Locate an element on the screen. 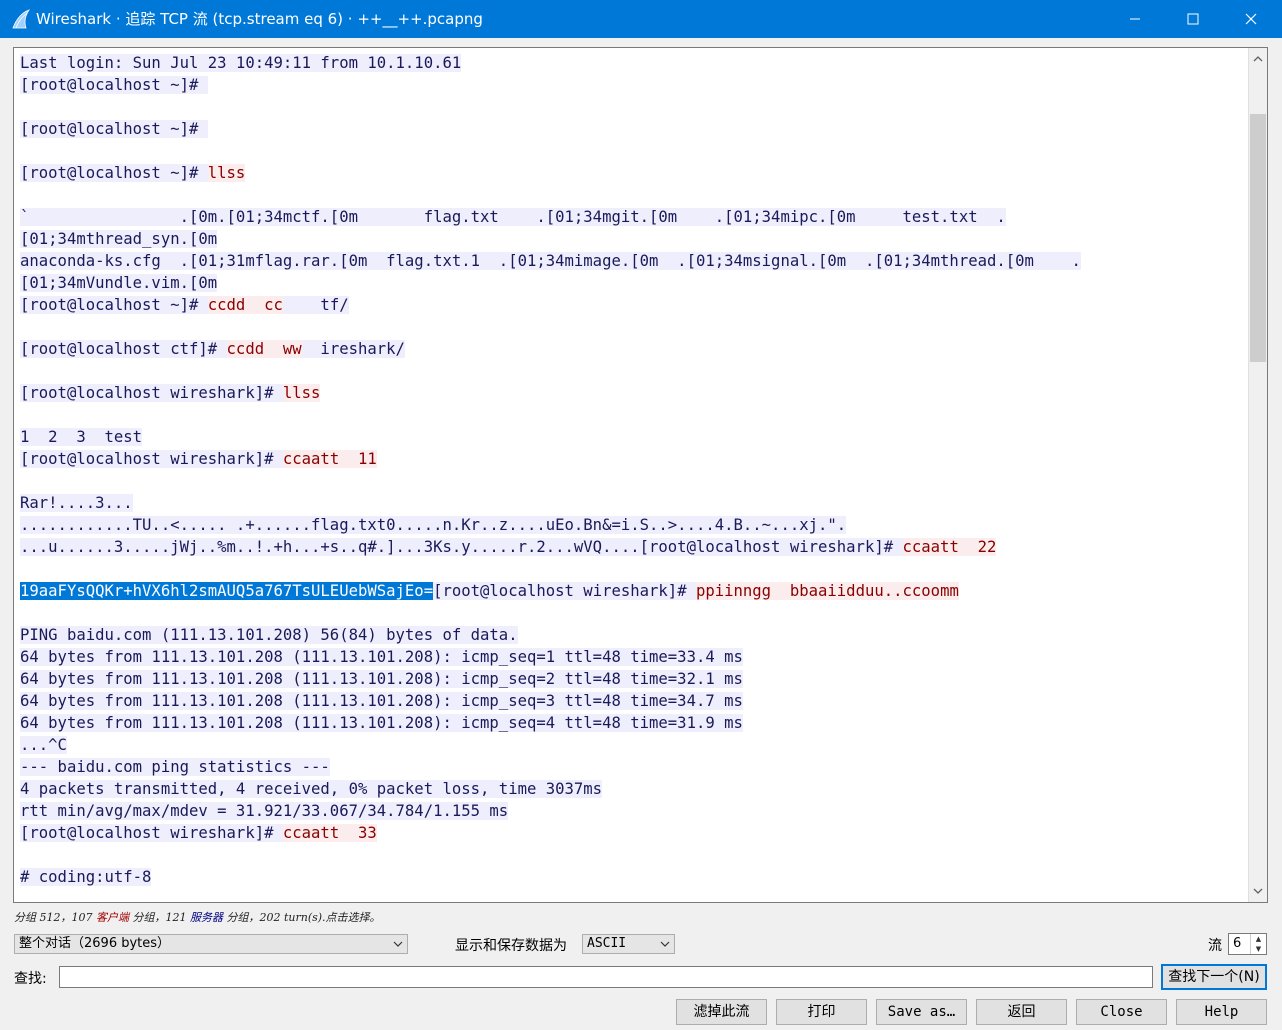 The image size is (1282, 1030). status-server-label: 服务器 is located at coordinates (206, 917).